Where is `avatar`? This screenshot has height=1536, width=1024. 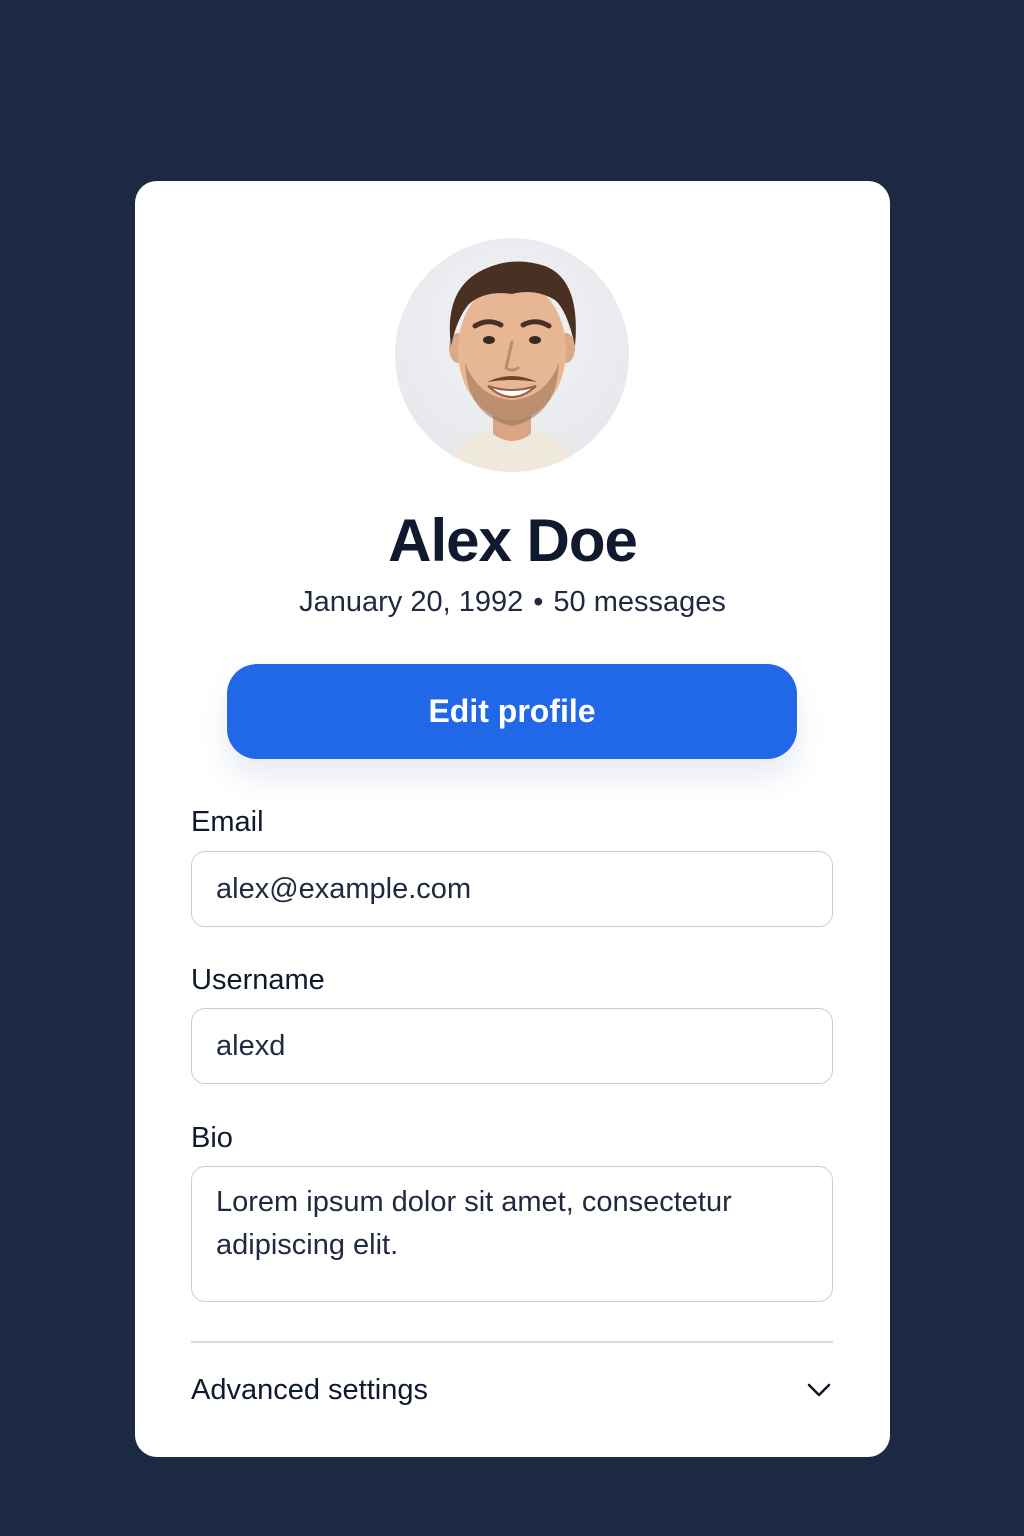 avatar is located at coordinates (512, 355).